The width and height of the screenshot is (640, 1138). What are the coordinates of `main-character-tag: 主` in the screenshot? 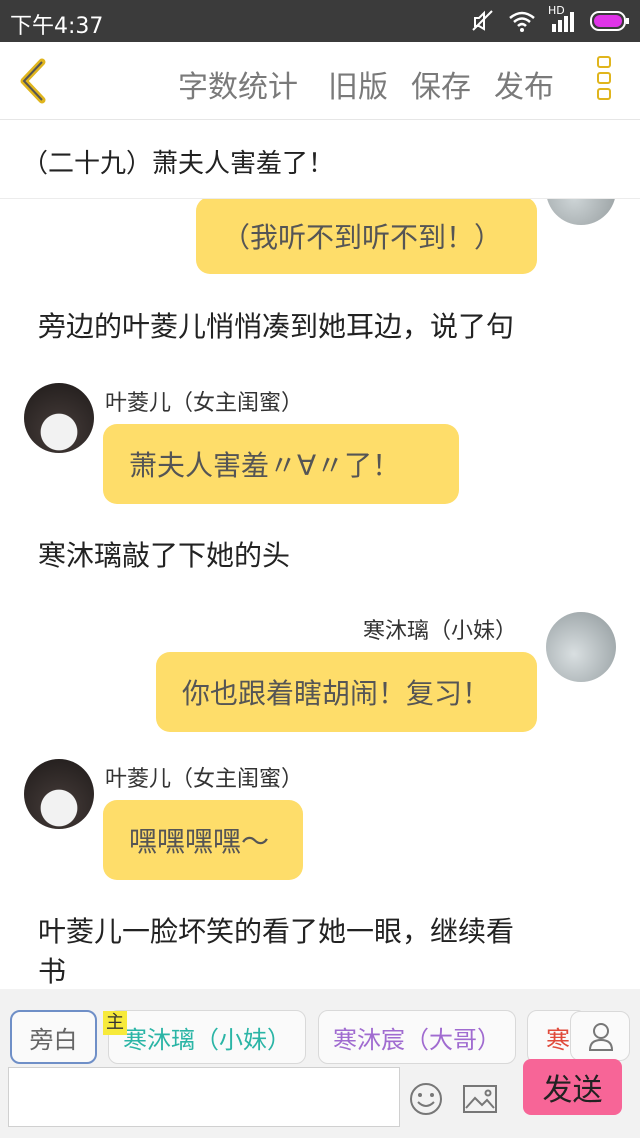 It's located at (115, 1023).